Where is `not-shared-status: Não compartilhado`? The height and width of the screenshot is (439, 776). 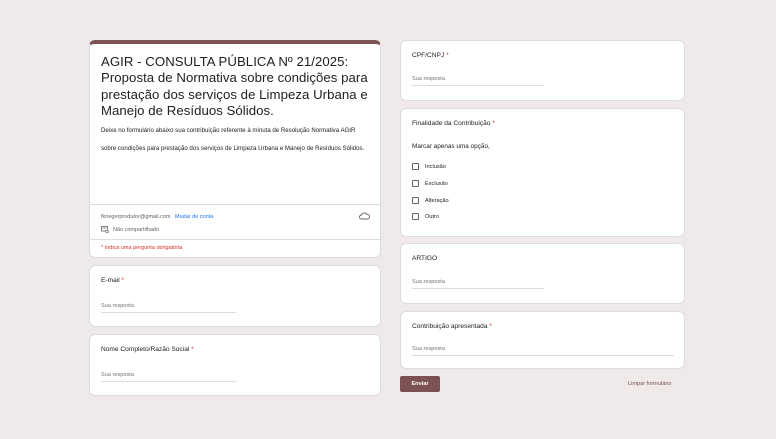
not-shared-status: Não compartilhado is located at coordinates (130, 229).